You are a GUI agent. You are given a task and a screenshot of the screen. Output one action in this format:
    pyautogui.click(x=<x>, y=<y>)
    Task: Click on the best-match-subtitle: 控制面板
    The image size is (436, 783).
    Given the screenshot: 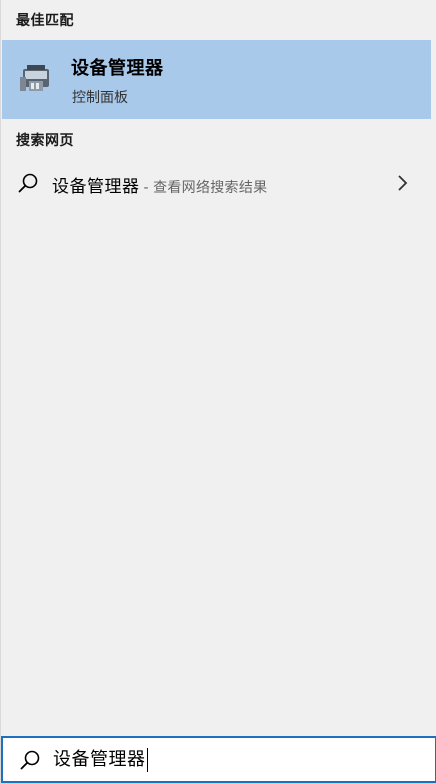 What is the action you would take?
    pyautogui.click(x=100, y=98)
    